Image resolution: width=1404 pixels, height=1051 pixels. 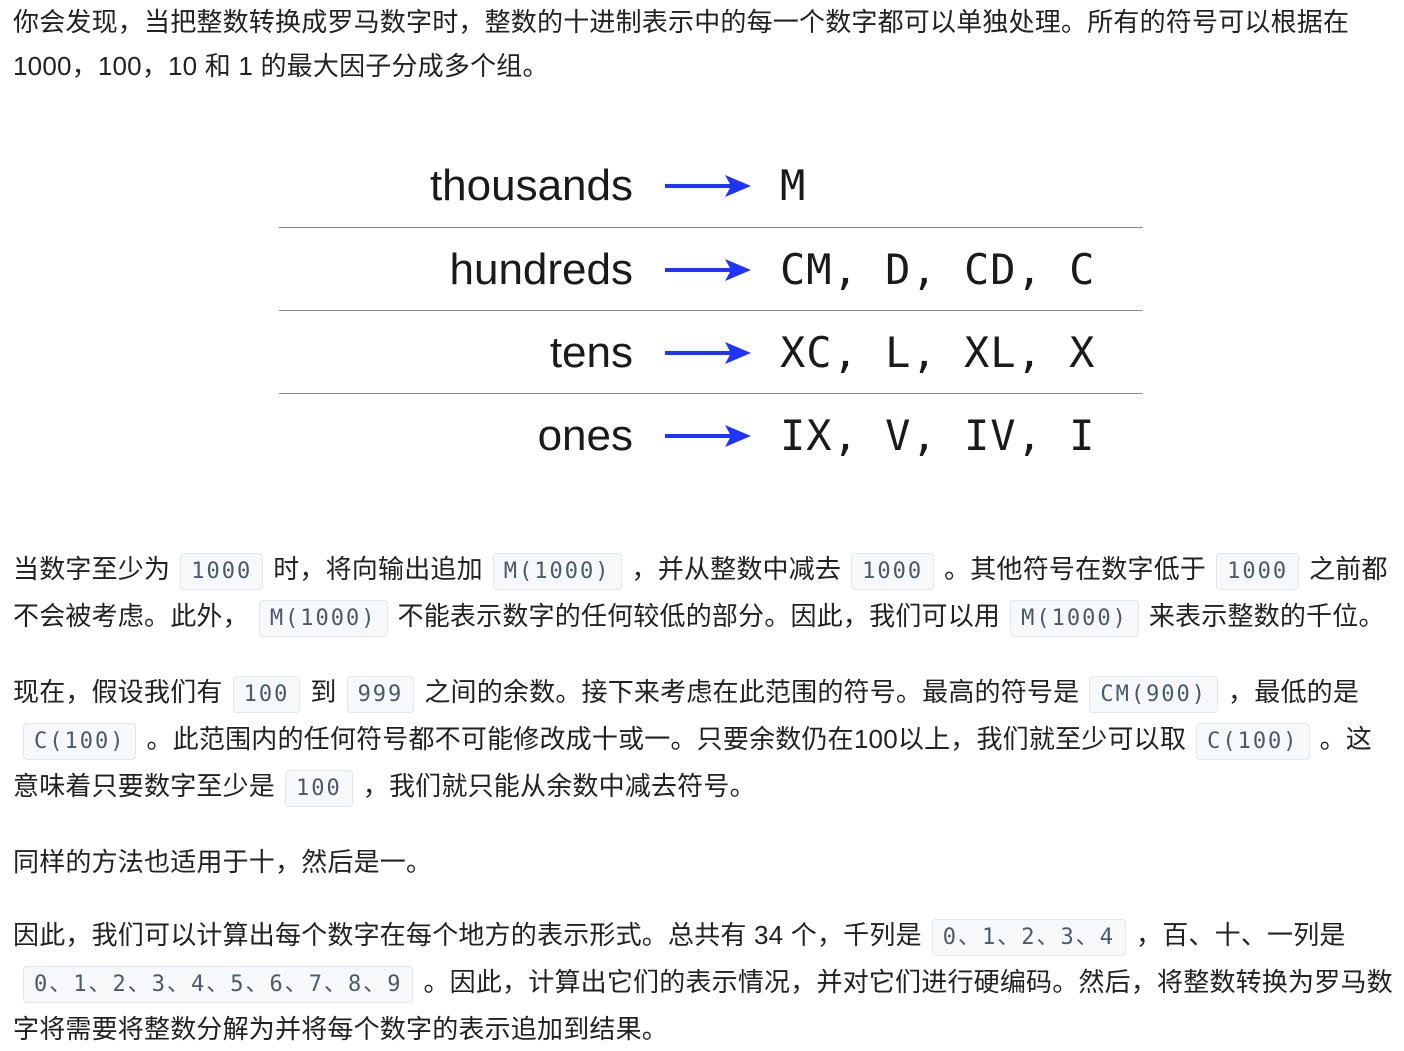 I want to click on text-segment: ，并从整数中减去, so click(x=736, y=569).